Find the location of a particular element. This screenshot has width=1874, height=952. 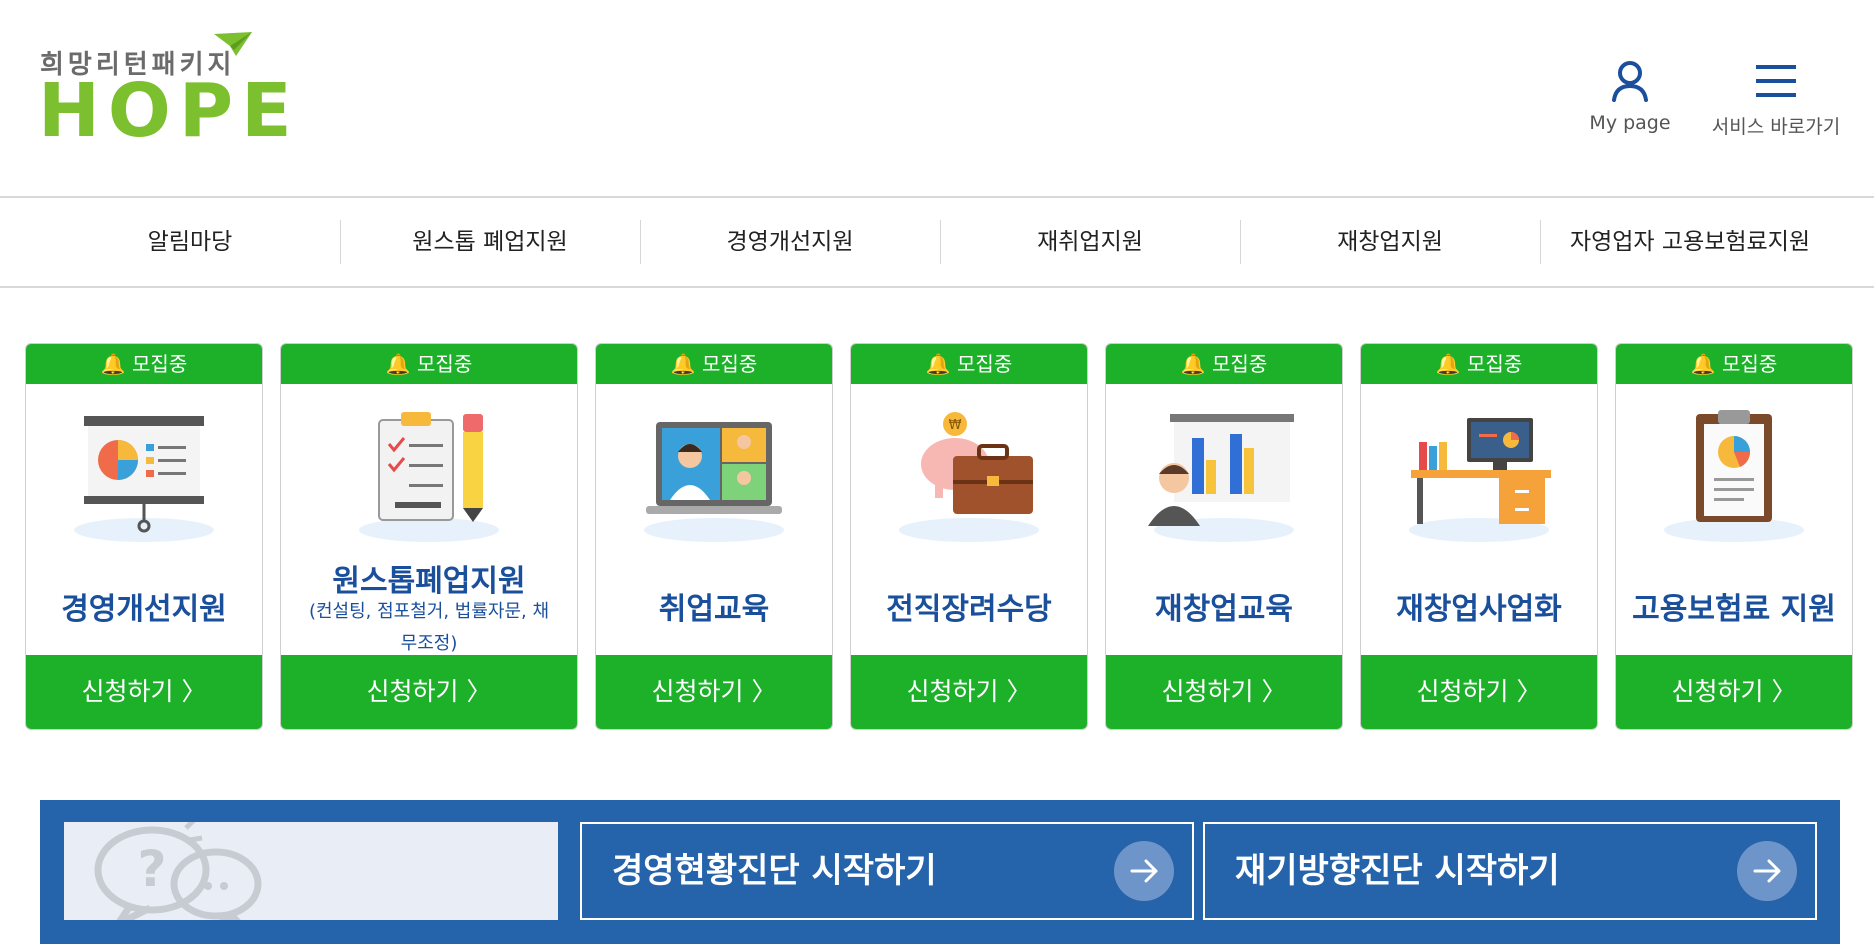

mypage-button: My page is located at coordinates (1630, 97).